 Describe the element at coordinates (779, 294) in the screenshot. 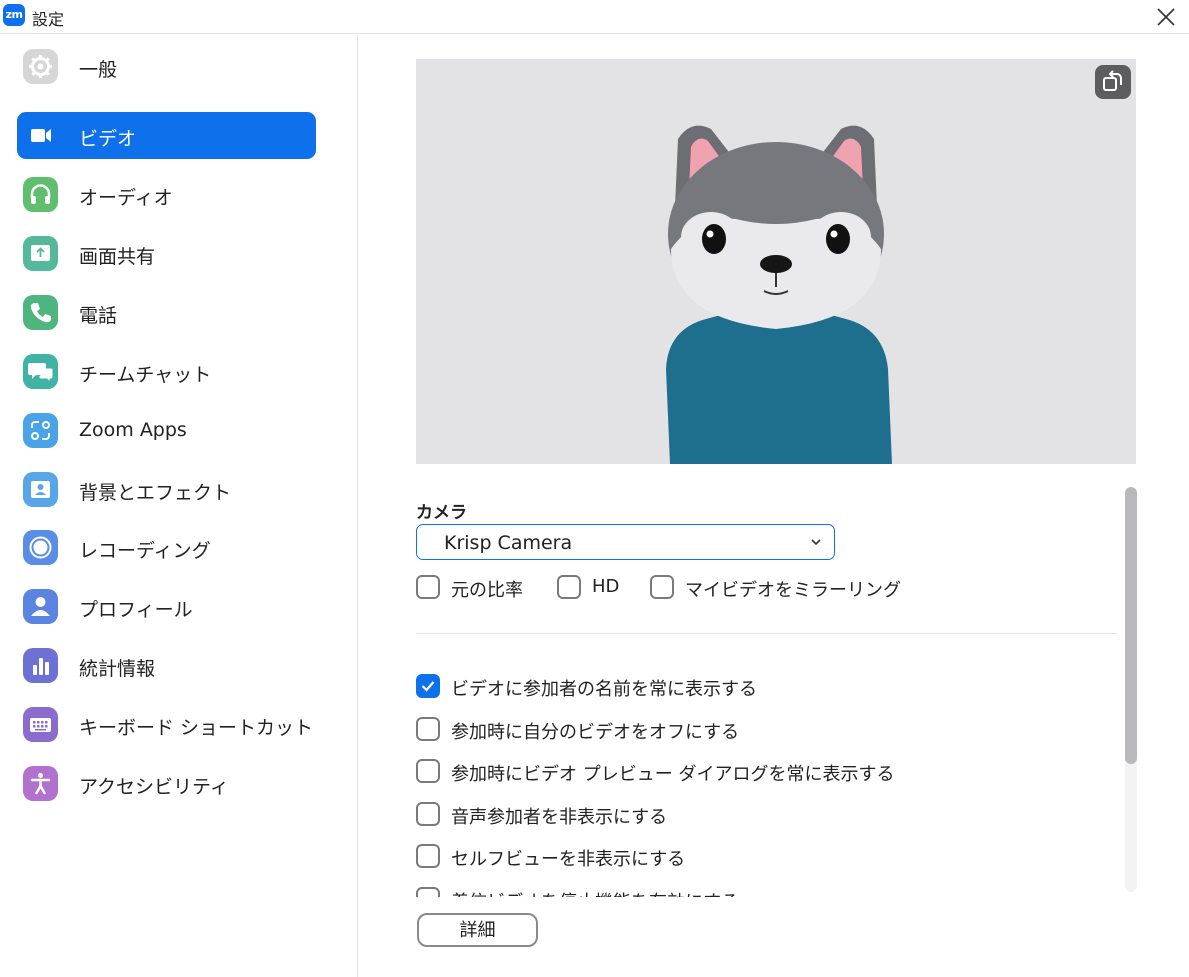

I see `husky-avatar-image` at that location.